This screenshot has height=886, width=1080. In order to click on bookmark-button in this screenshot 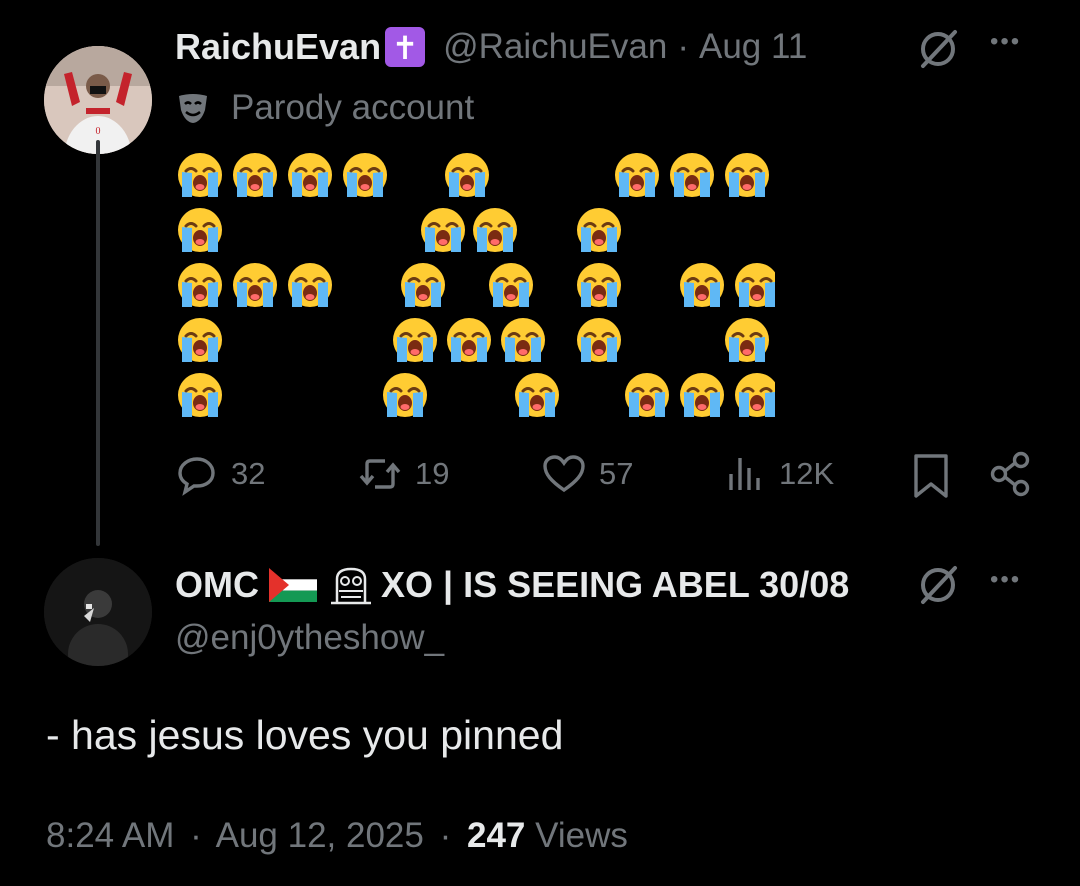, I will do `click(931, 478)`.